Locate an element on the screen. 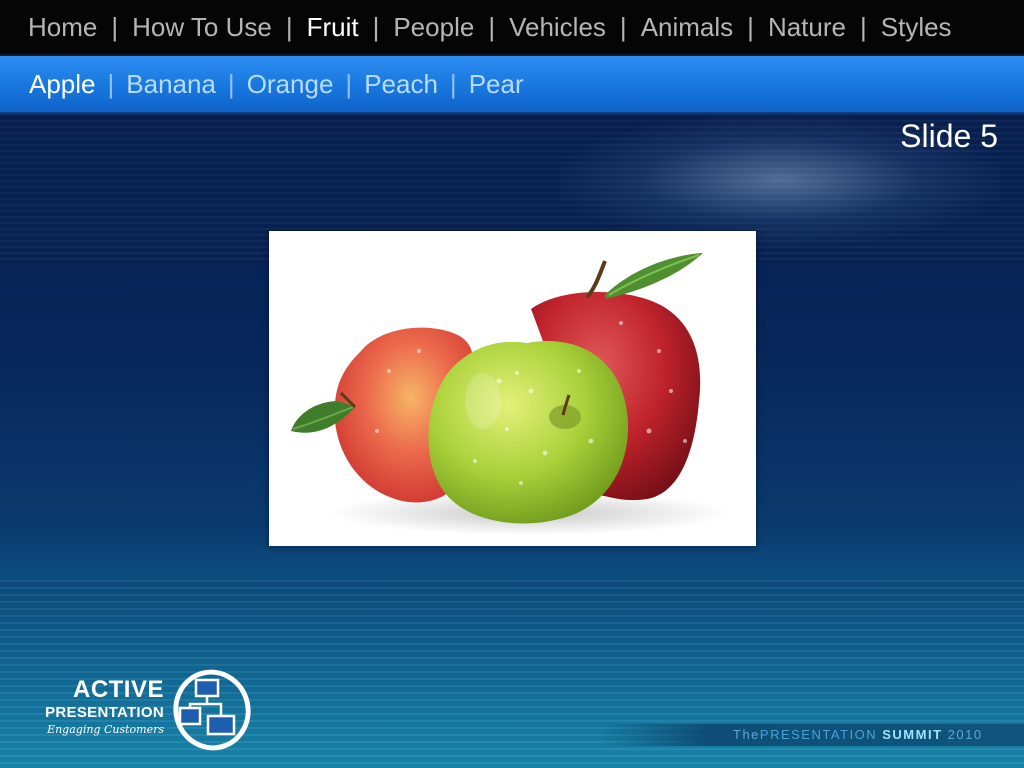 Image resolution: width=1024 pixels, height=768 pixels. footer-summit: SUMMIT is located at coordinates (912, 734).